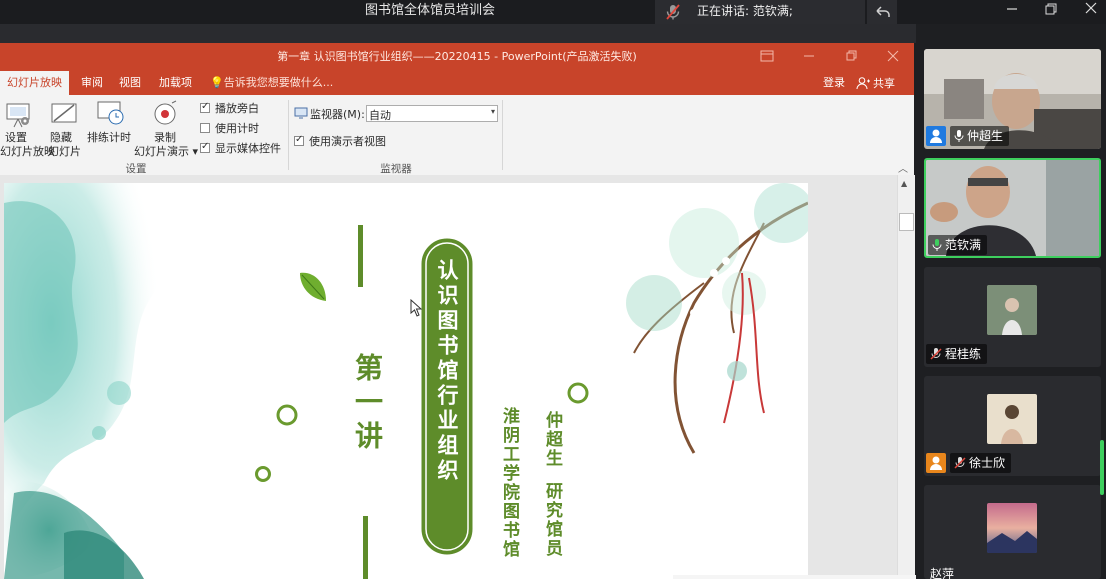  What do you see at coordinates (745, 11) in the screenshot?
I see `speaking-text: 正在讲话: 范钦满;` at bounding box center [745, 11].